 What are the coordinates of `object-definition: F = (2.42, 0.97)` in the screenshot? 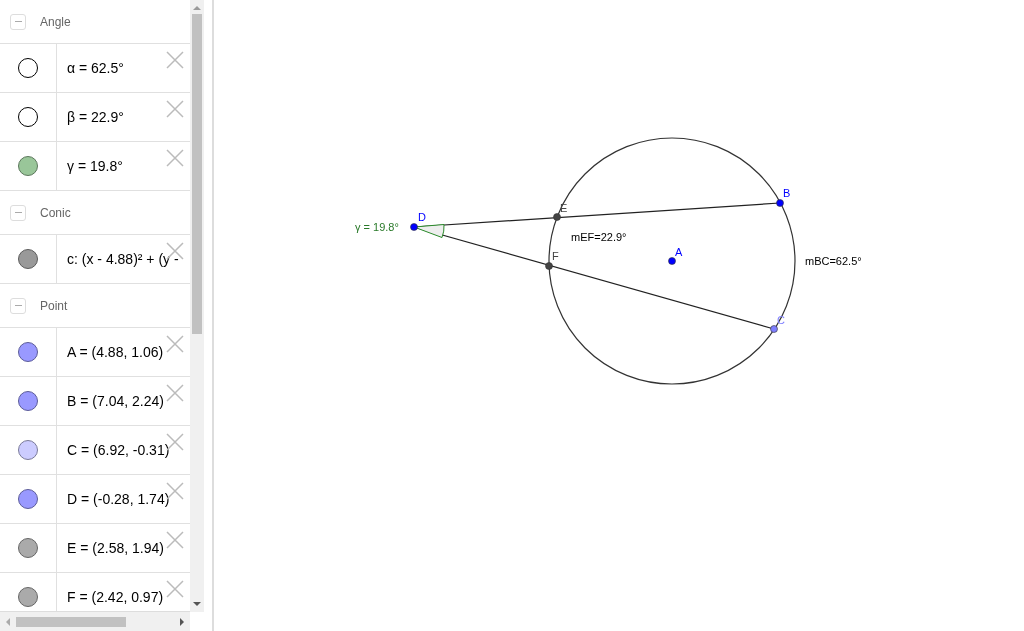 It's located at (123, 597).